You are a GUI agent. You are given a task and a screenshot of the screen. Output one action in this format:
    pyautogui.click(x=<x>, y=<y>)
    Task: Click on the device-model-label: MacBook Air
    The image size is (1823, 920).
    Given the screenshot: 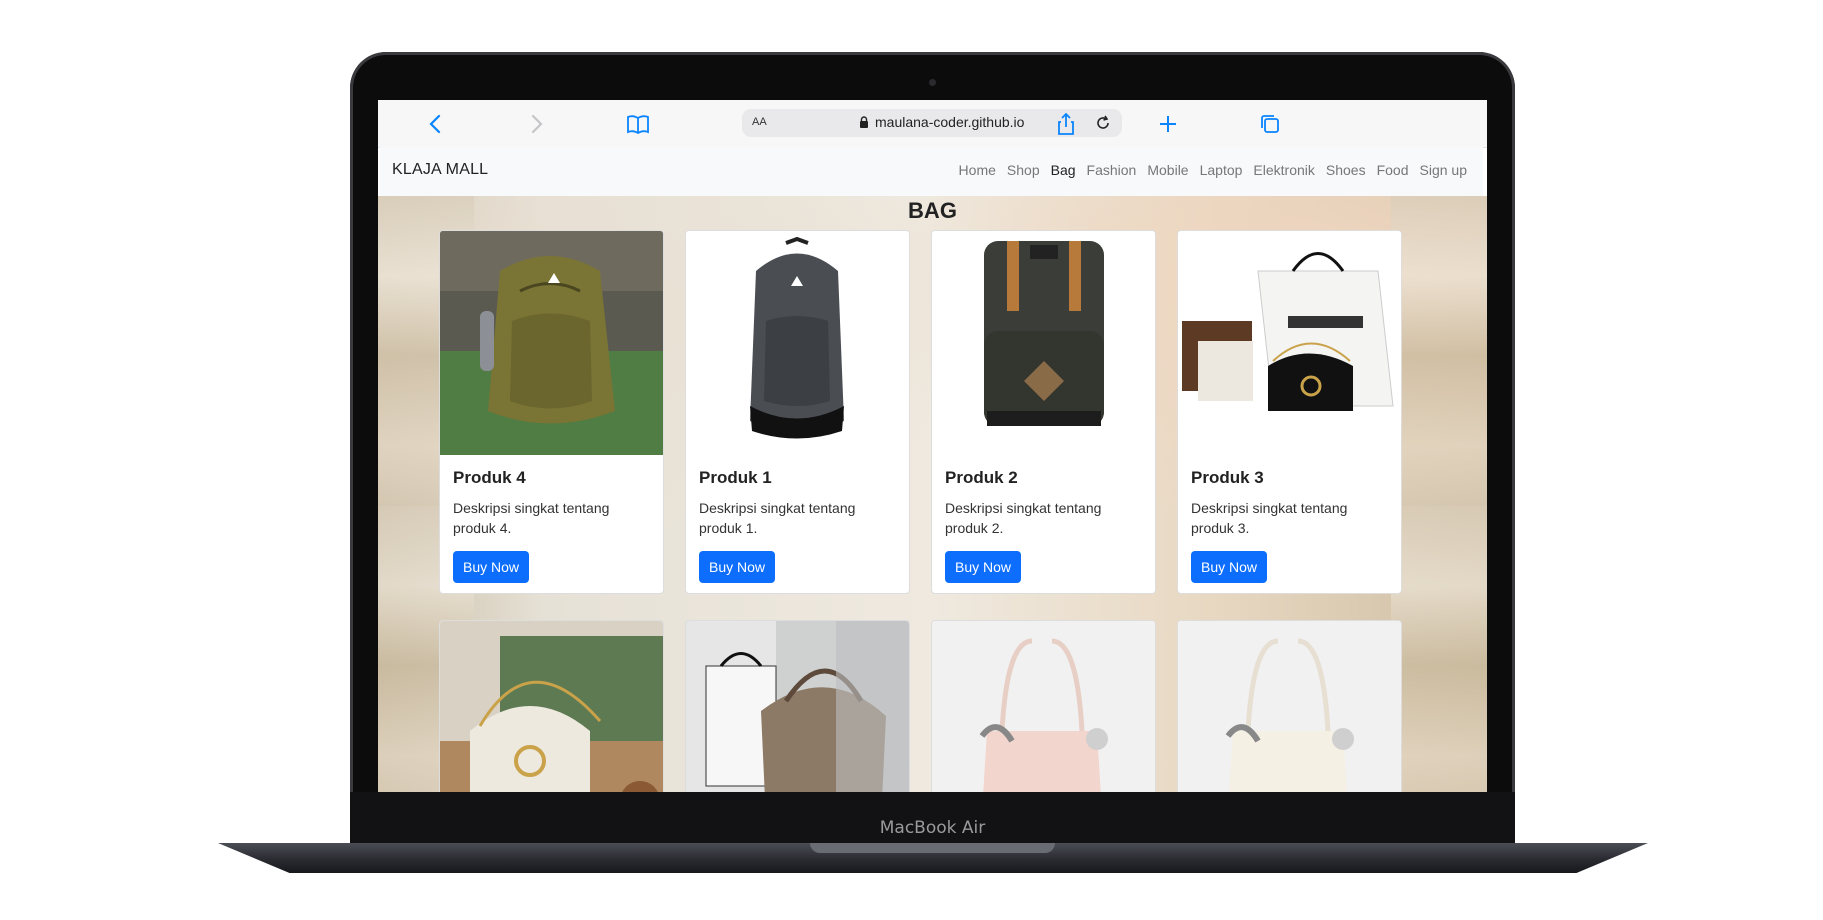 What is the action you would take?
    pyautogui.click(x=932, y=828)
    